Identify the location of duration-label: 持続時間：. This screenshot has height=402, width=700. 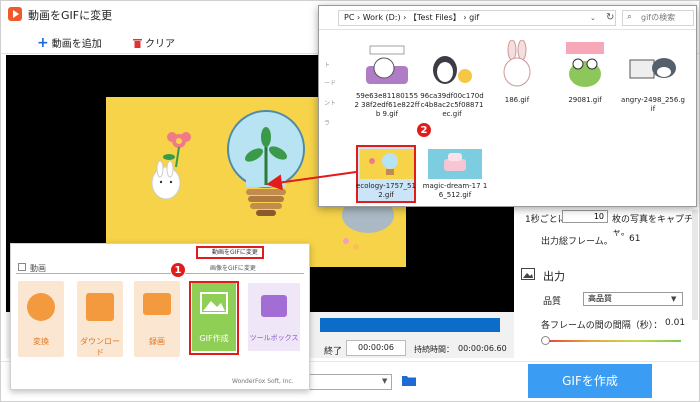
(434, 349).